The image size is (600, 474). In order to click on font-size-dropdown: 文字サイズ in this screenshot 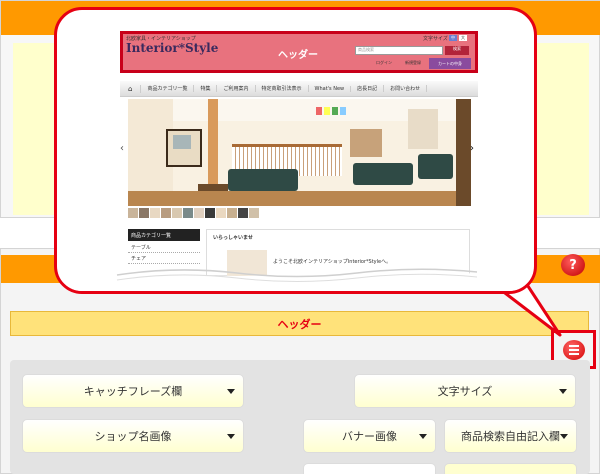, I will do `click(465, 391)`.